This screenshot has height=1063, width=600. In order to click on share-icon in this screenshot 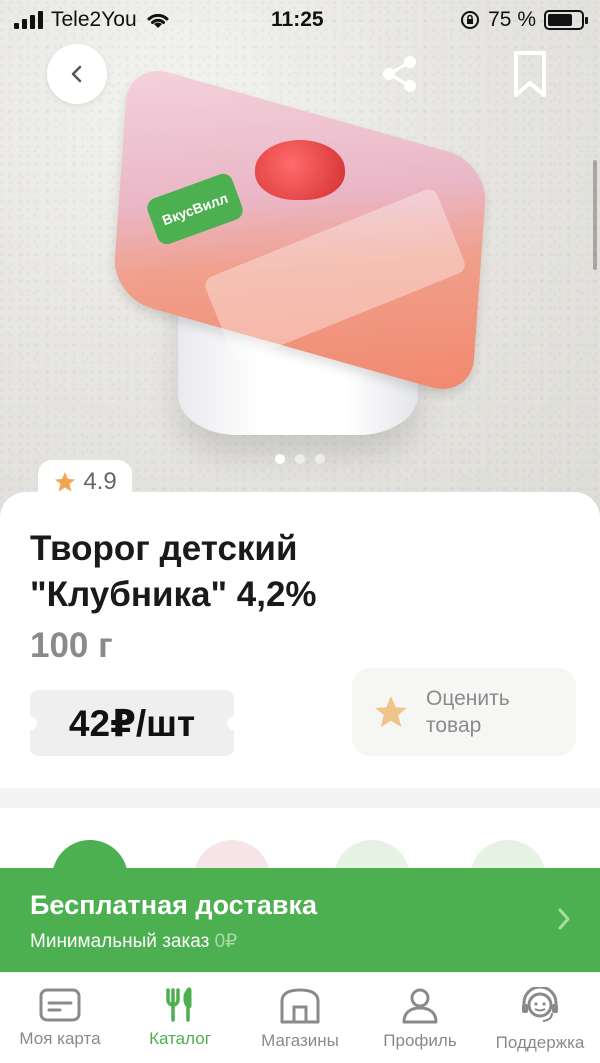, I will do `click(399, 74)`.